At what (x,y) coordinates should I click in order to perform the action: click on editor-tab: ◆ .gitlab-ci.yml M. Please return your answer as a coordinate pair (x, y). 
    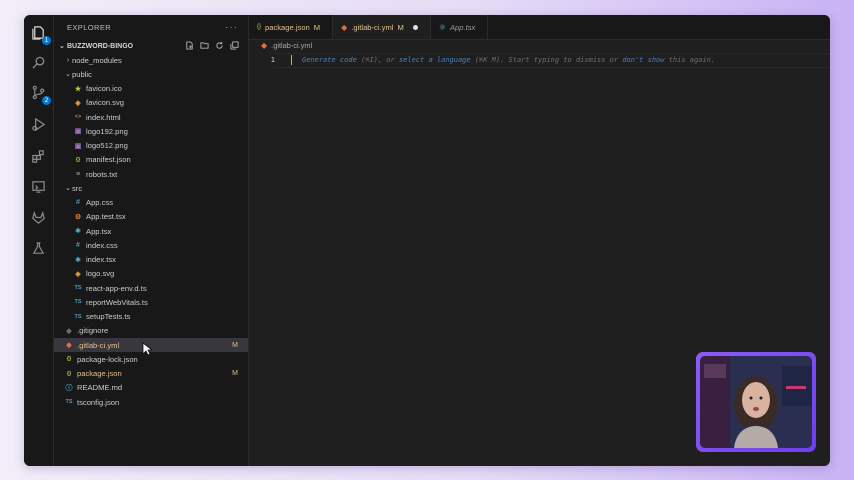
    Looking at the image, I should click on (382, 27).